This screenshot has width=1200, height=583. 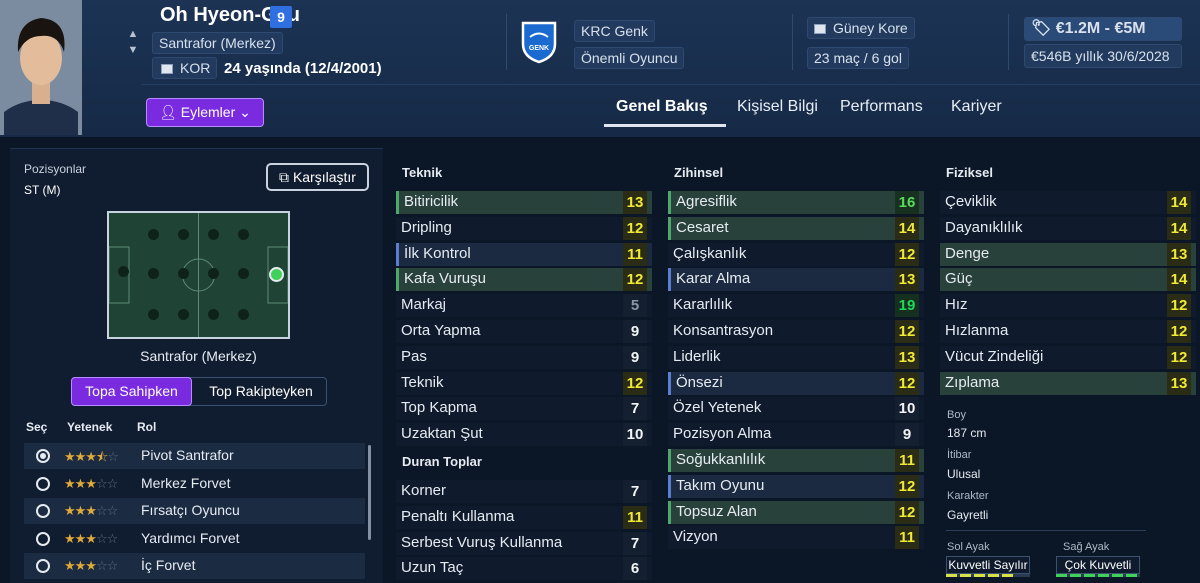 I want to click on attribute-name: Konsantrasyon, so click(x=723, y=330).